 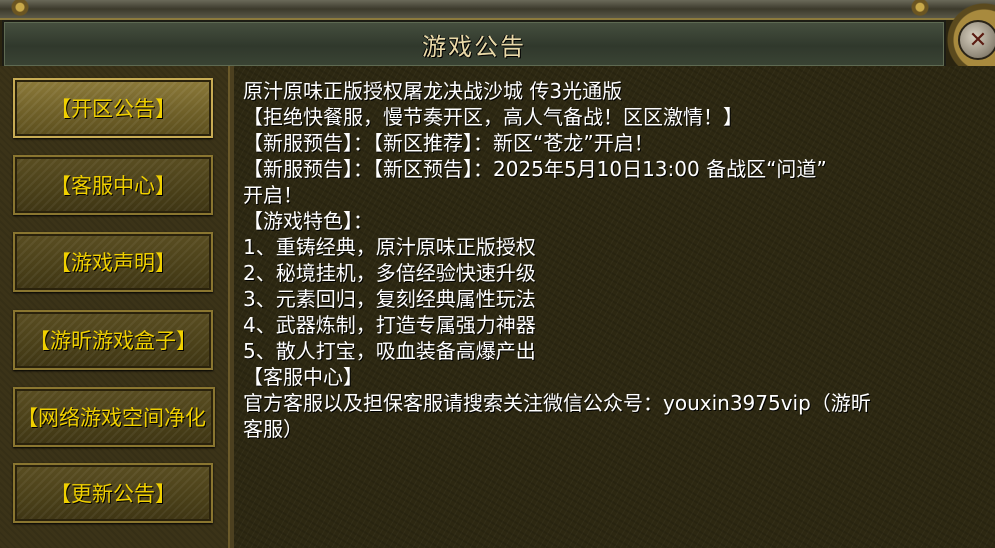 What do you see at coordinates (389, 299) in the screenshot?
I see `announcement-line: 3、元素回归，复刻经典属性玩法` at bounding box center [389, 299].